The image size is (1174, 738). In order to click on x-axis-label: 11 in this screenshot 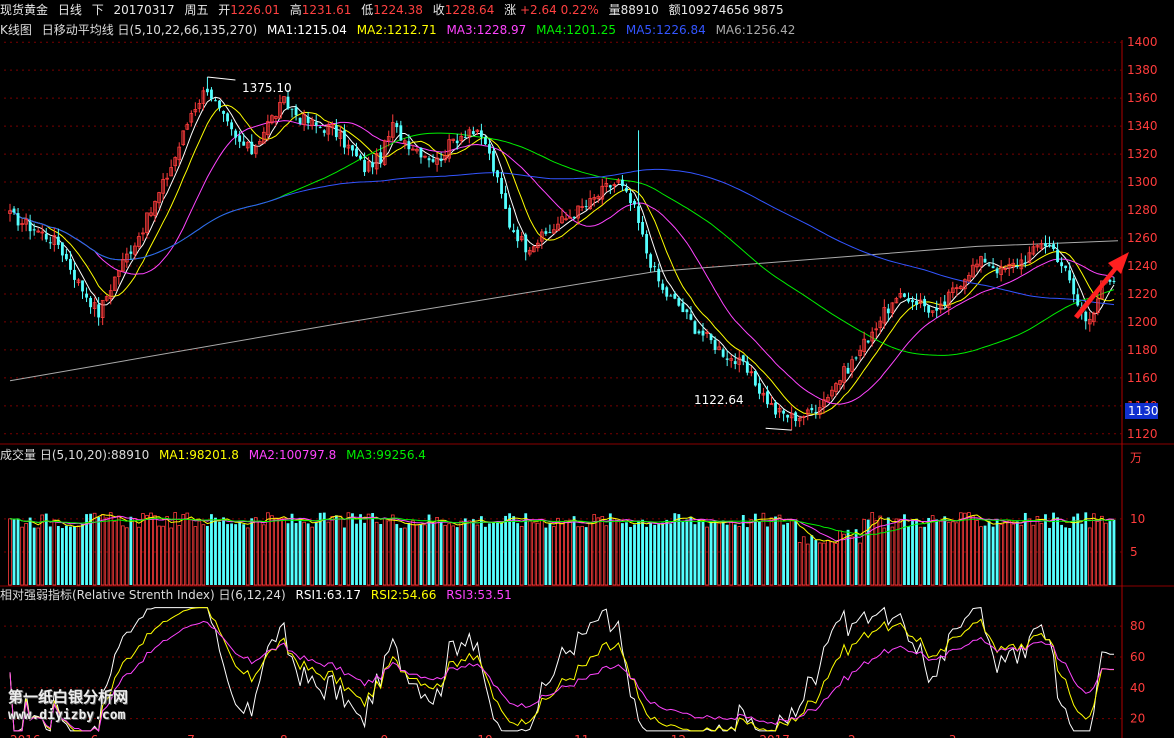, I will do `click(581, 735)`.